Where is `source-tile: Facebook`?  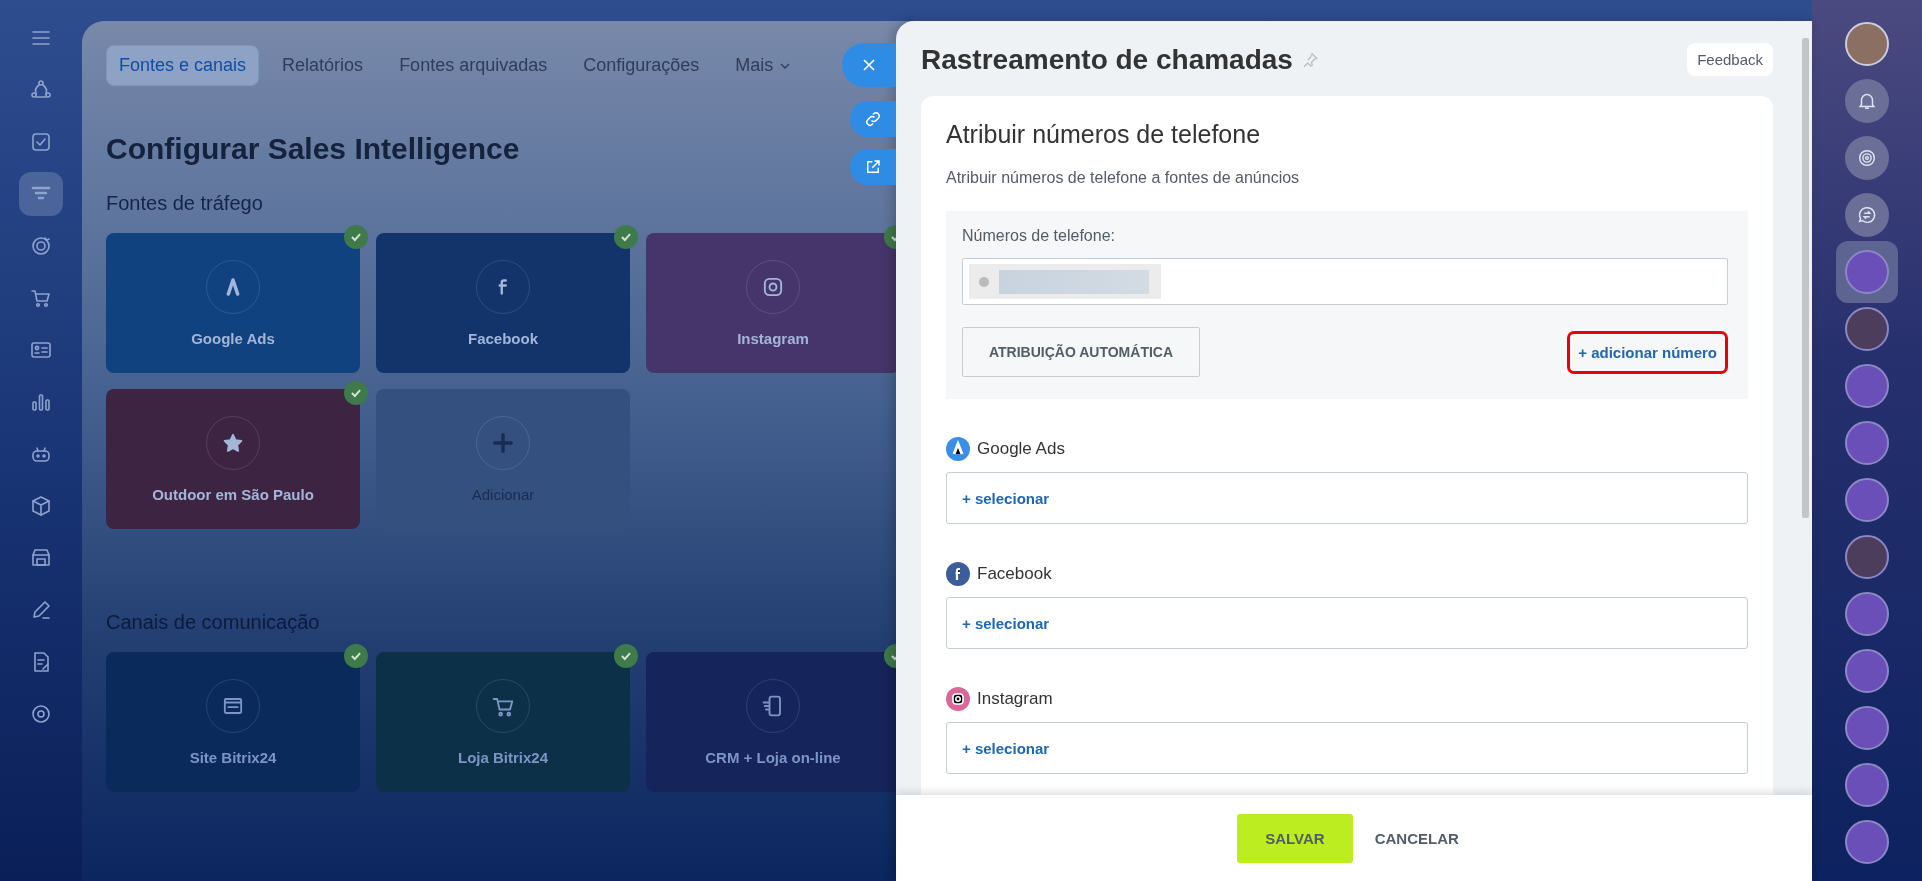
source-tile: Facebook is located at coordinates (503, 303).